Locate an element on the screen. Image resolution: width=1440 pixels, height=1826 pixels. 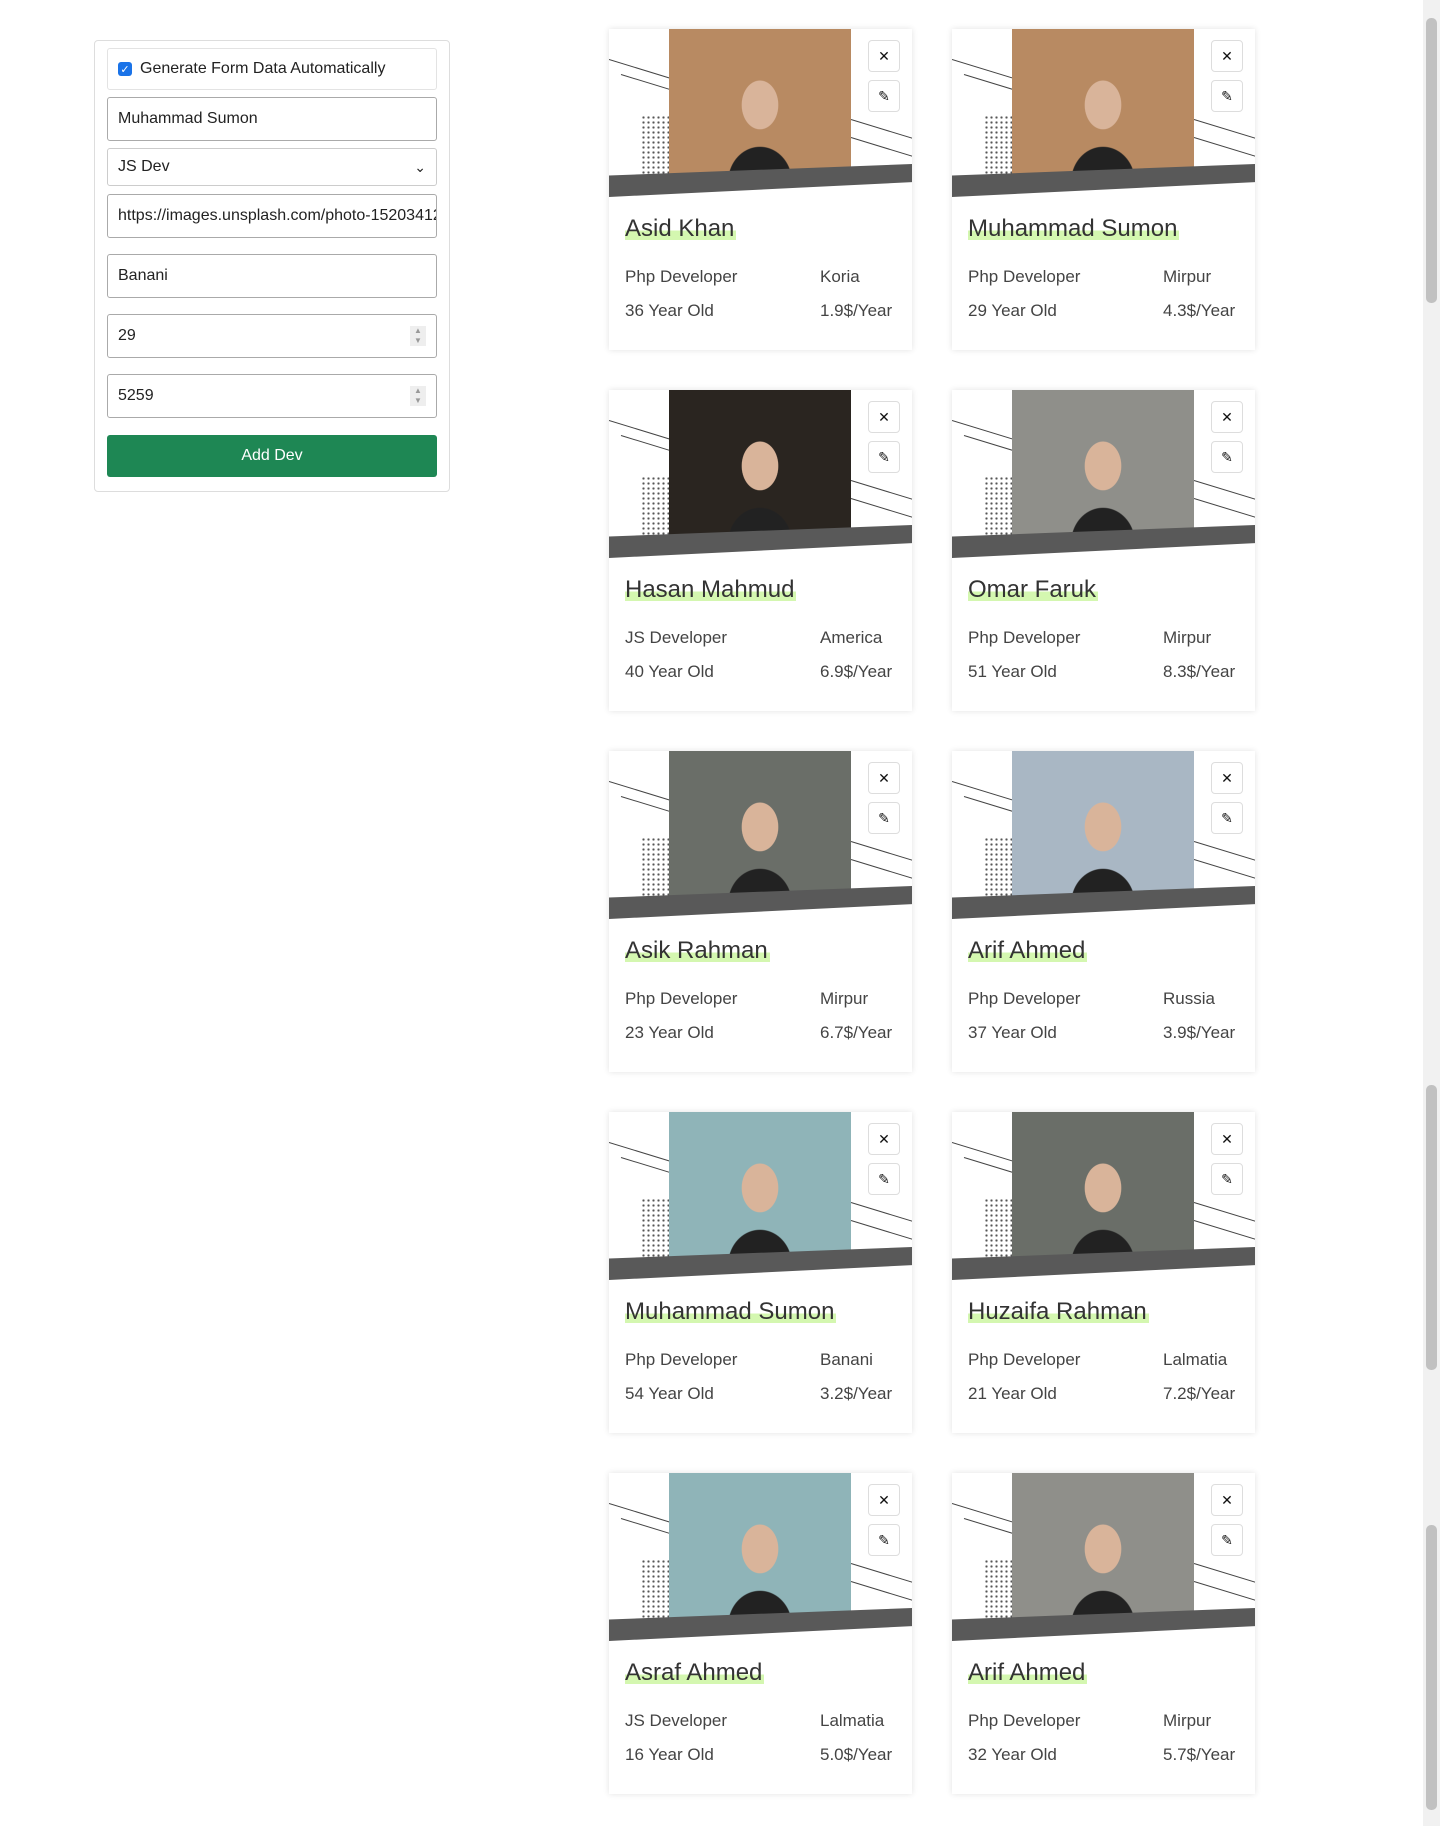
role-select: JS Dev ⌄ is located at coordinates (272, 167).